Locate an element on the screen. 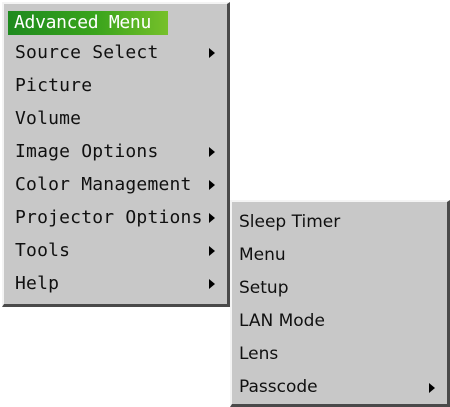 Image resolution: width=450 pixels, height=407 pixels. submenu-item-label: LAN Mode is located at coordinates (282, 321).